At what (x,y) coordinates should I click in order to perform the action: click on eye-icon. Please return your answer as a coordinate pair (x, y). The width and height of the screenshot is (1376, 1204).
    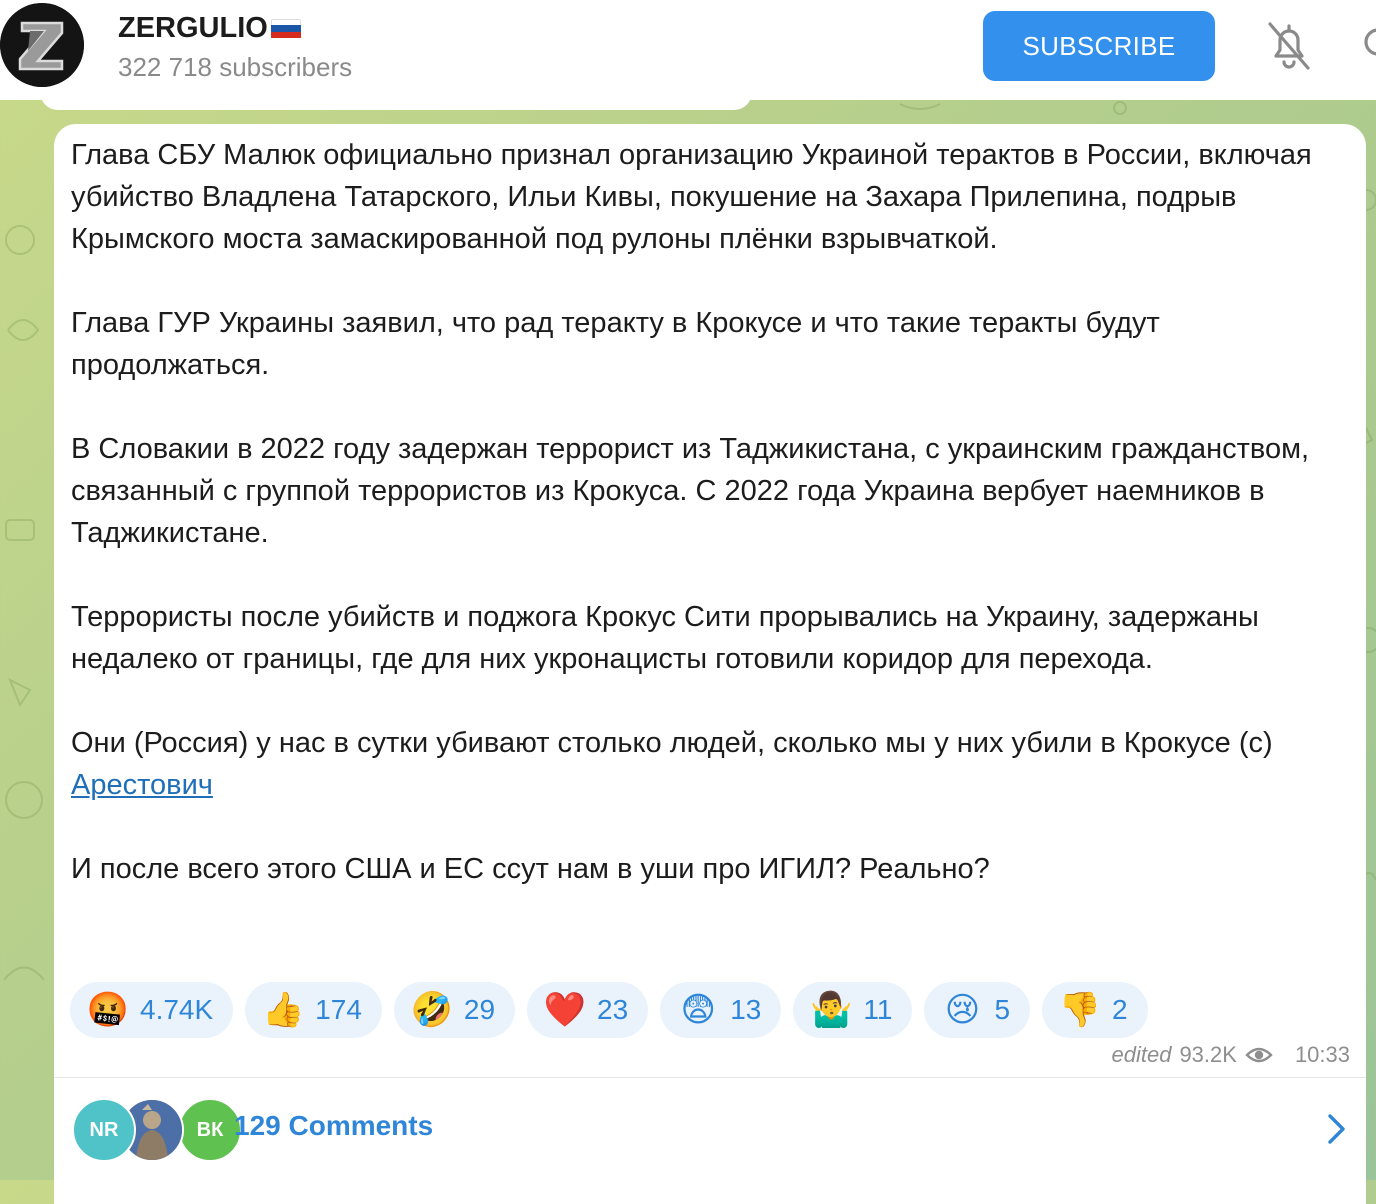
    Looking at the image, I should click on (1259, 1055).